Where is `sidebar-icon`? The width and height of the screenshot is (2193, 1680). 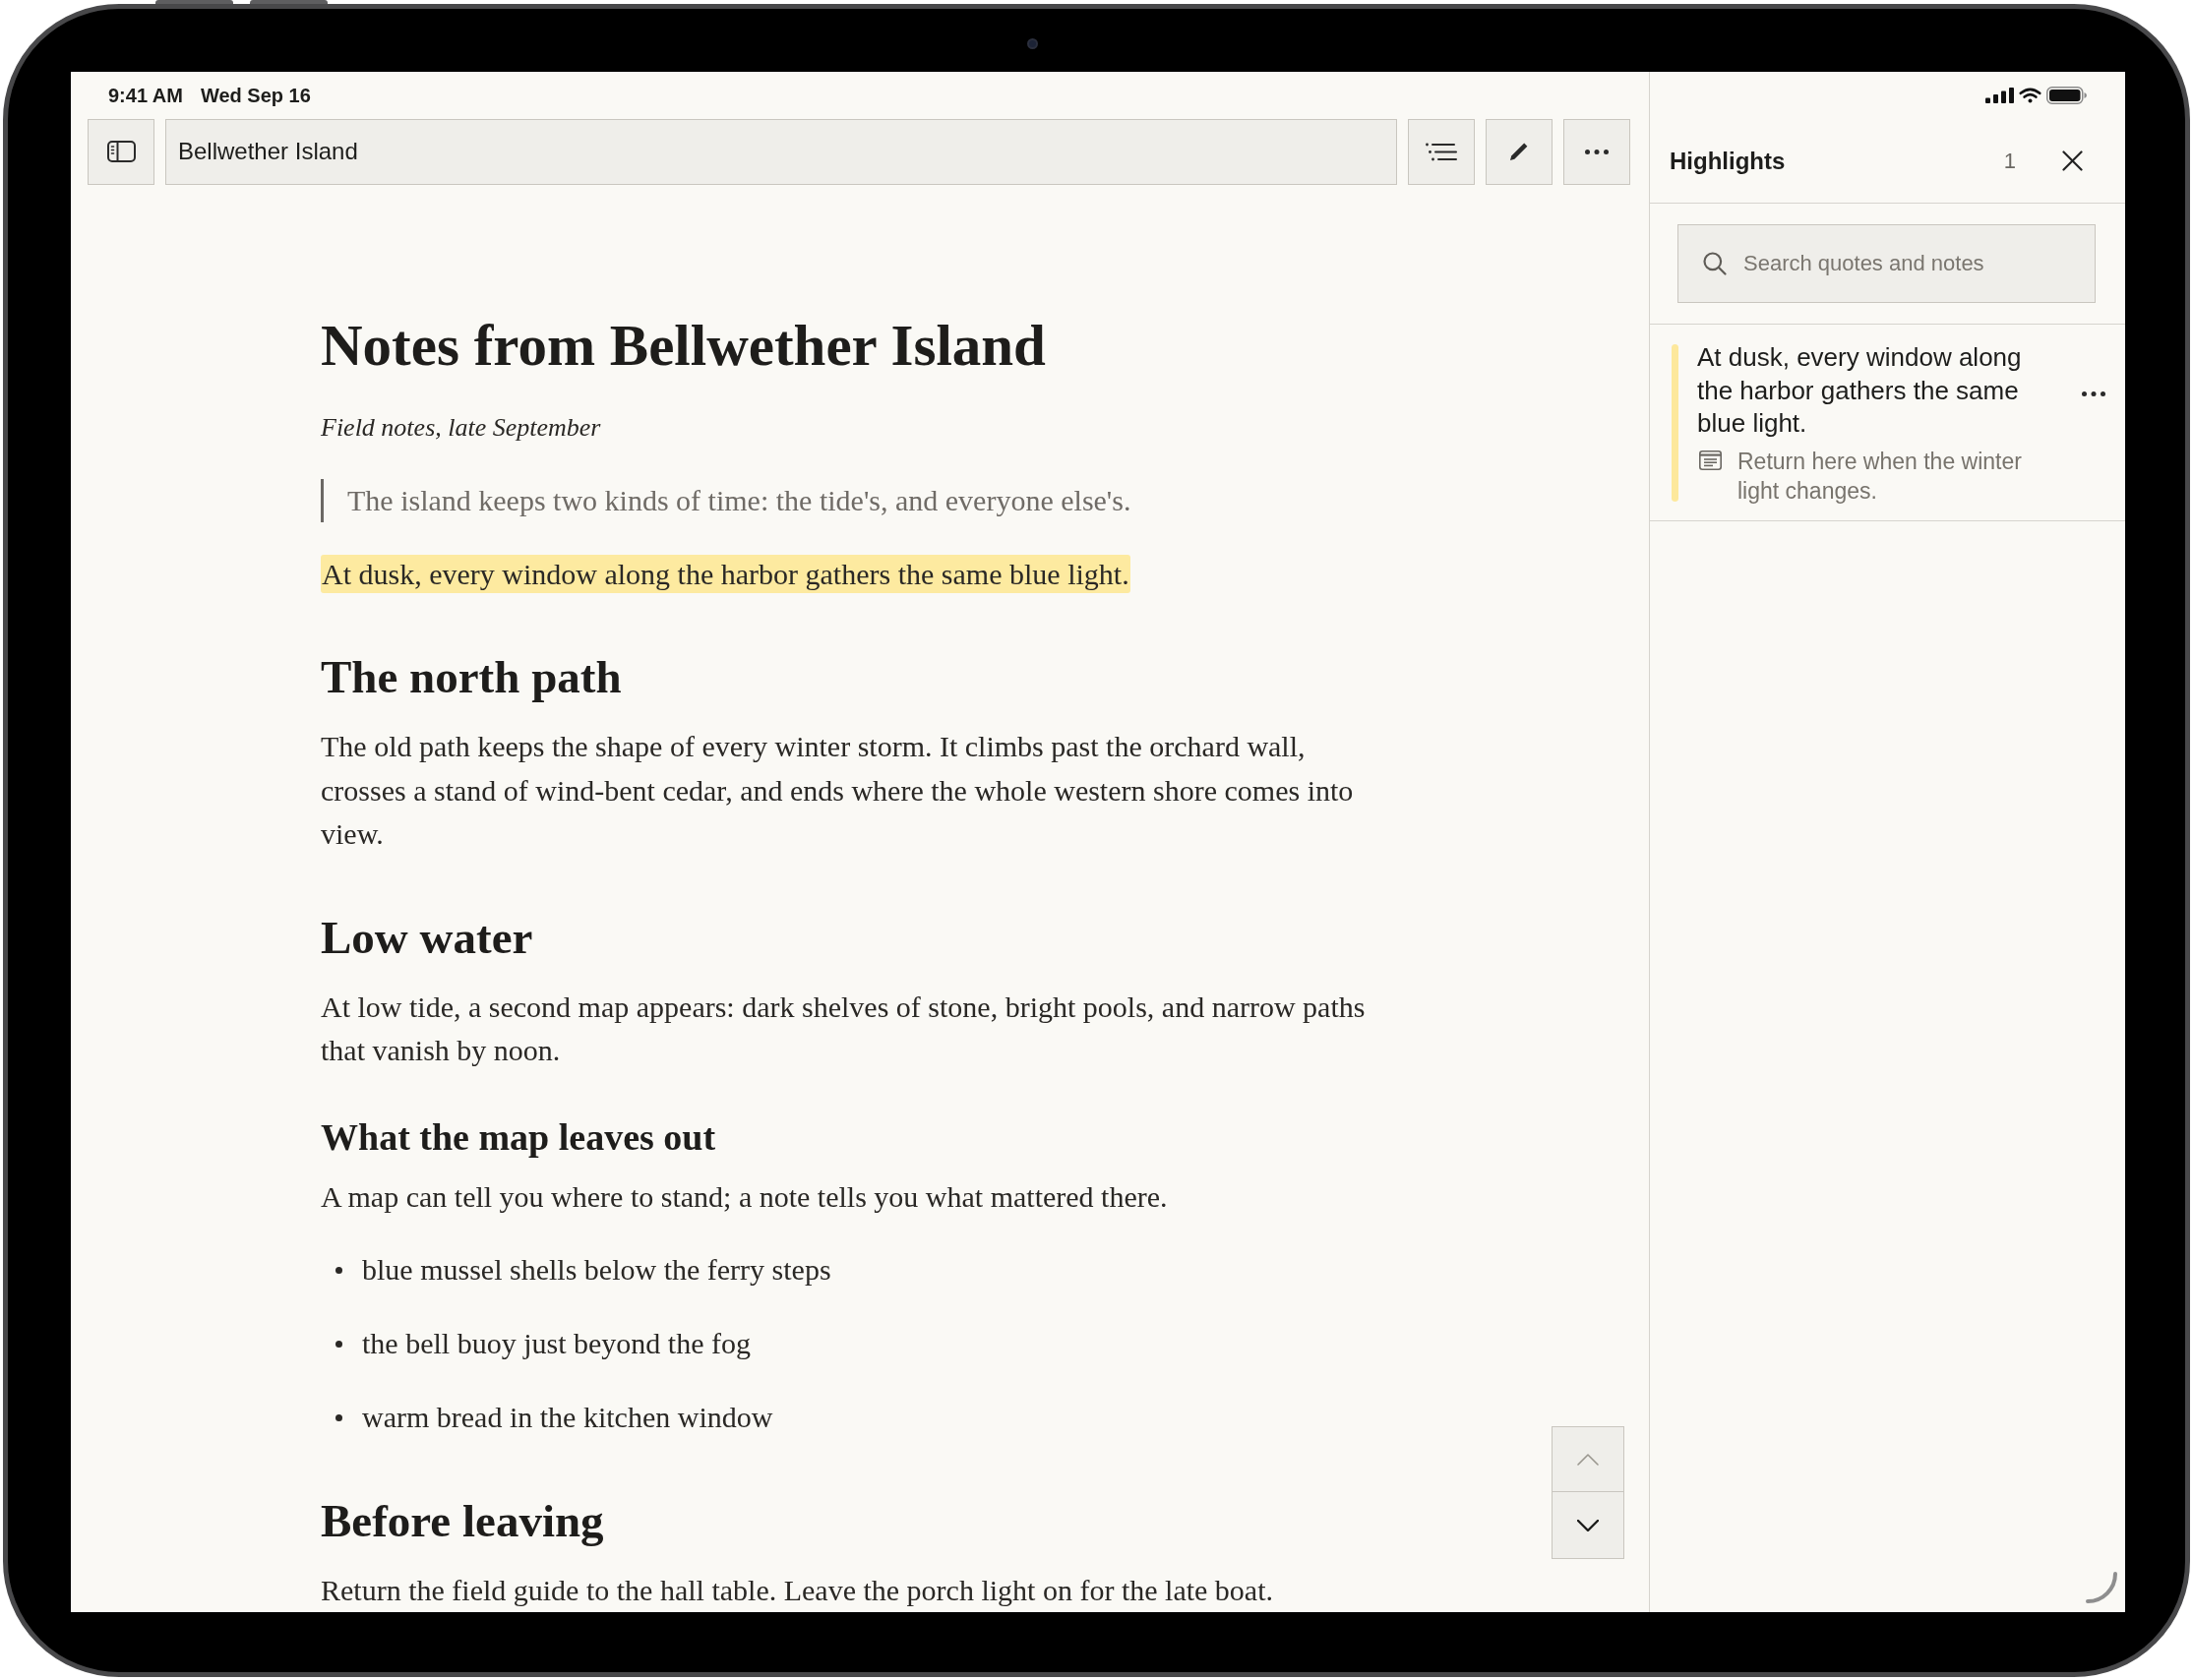 sidebar-icon is located at coordinates (121, 151).